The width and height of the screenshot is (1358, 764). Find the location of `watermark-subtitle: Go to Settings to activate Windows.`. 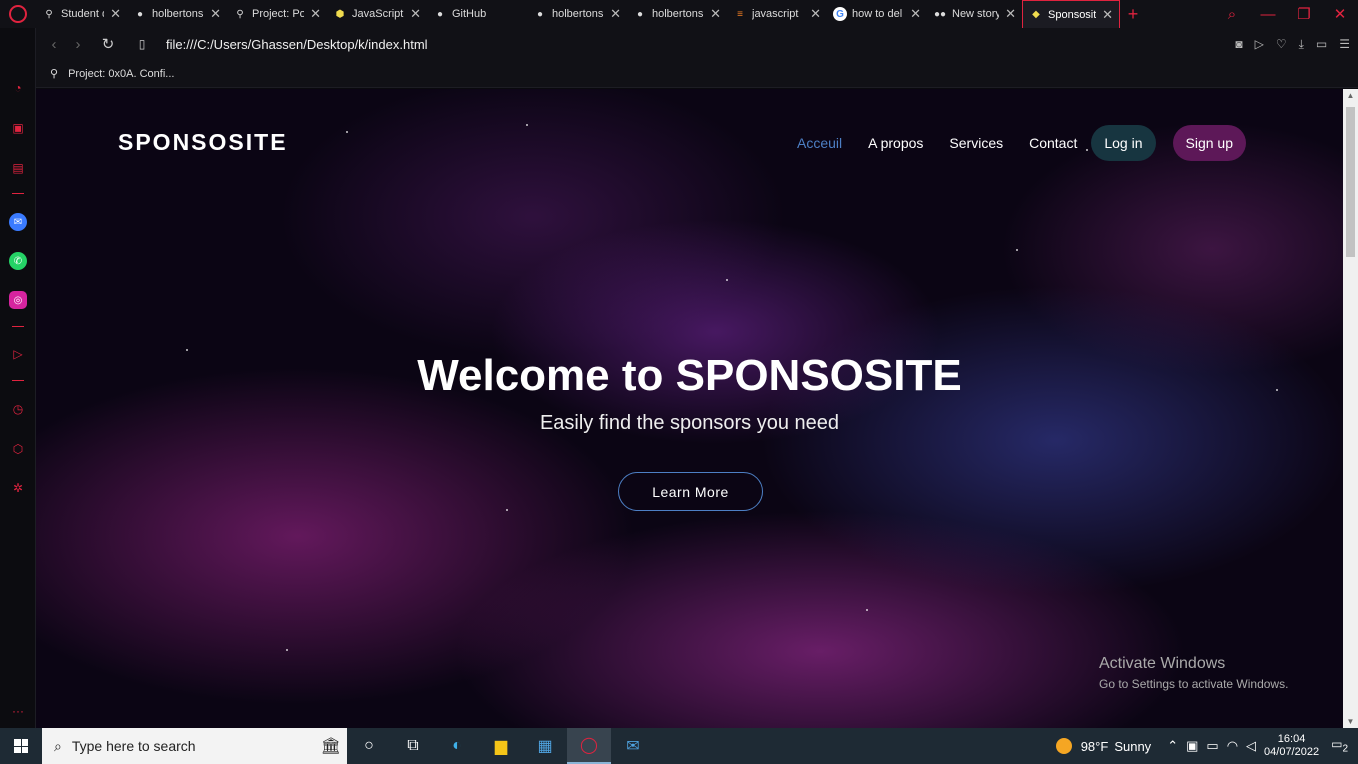

watermark-subtitle: Go to Settings to activate Windows. is located at coordinates (1194, 684).